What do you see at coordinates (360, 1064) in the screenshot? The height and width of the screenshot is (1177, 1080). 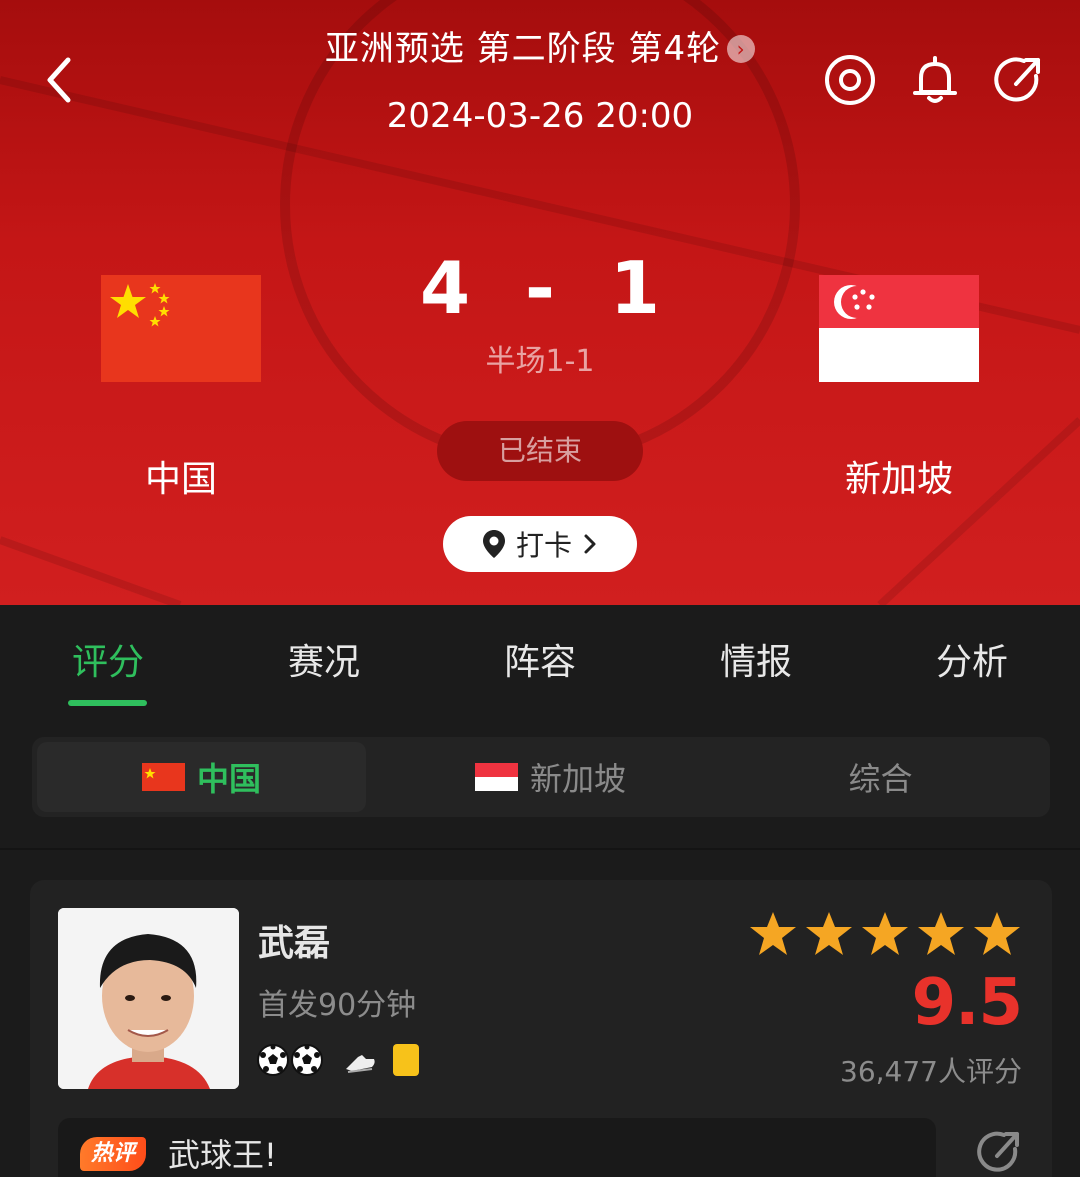 I see `boot-assist-icon` at bounding box center [360, 1064].